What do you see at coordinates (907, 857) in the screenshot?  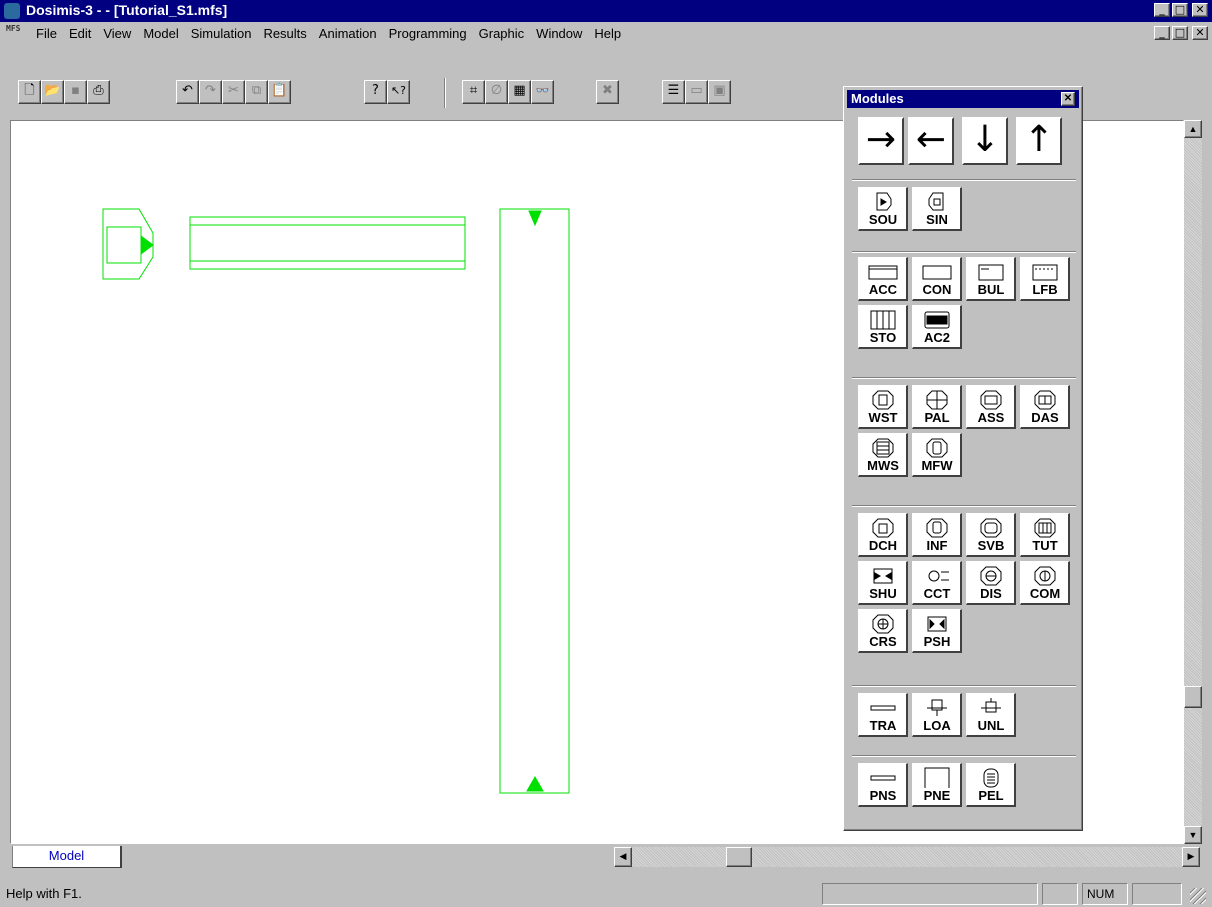 I see `horizontal-scrollbar: ◀ ▶` at bounding box center [907, 857].